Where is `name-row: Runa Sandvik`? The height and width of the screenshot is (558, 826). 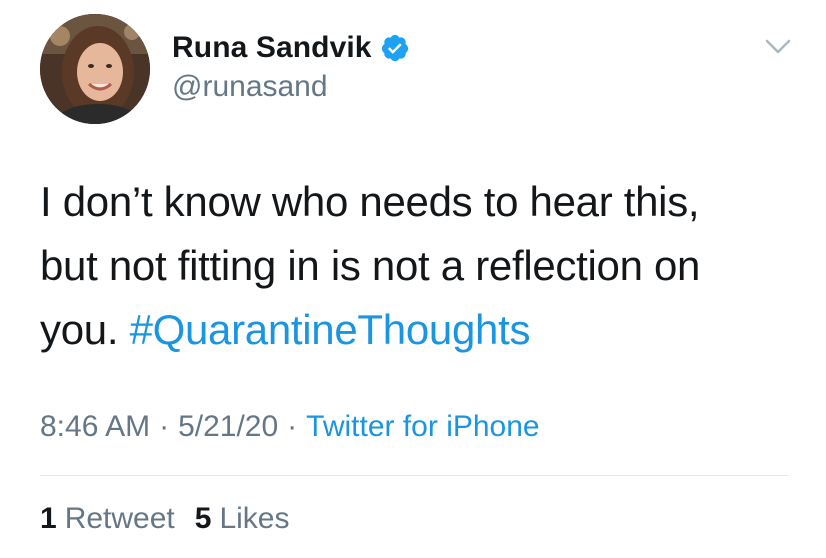 name-row: Runa Sandvik is located at coordinates (291, 48).